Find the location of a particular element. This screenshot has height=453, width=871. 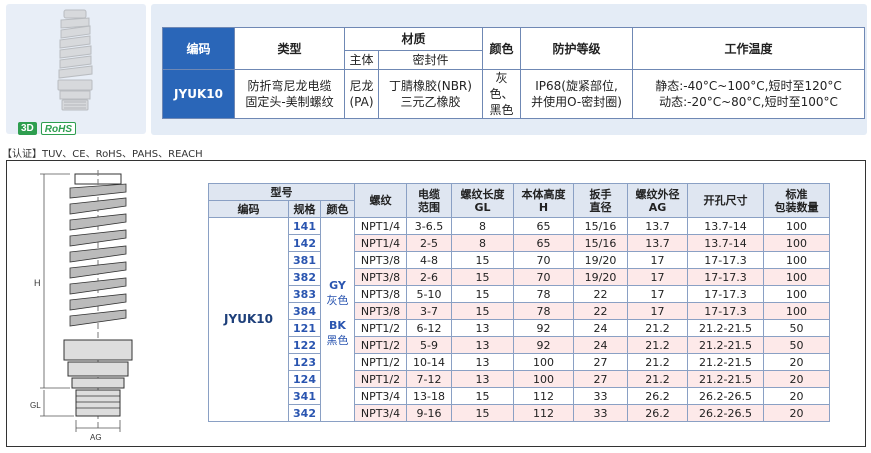

spec-number: 121 is located at coordinates (304, 328).